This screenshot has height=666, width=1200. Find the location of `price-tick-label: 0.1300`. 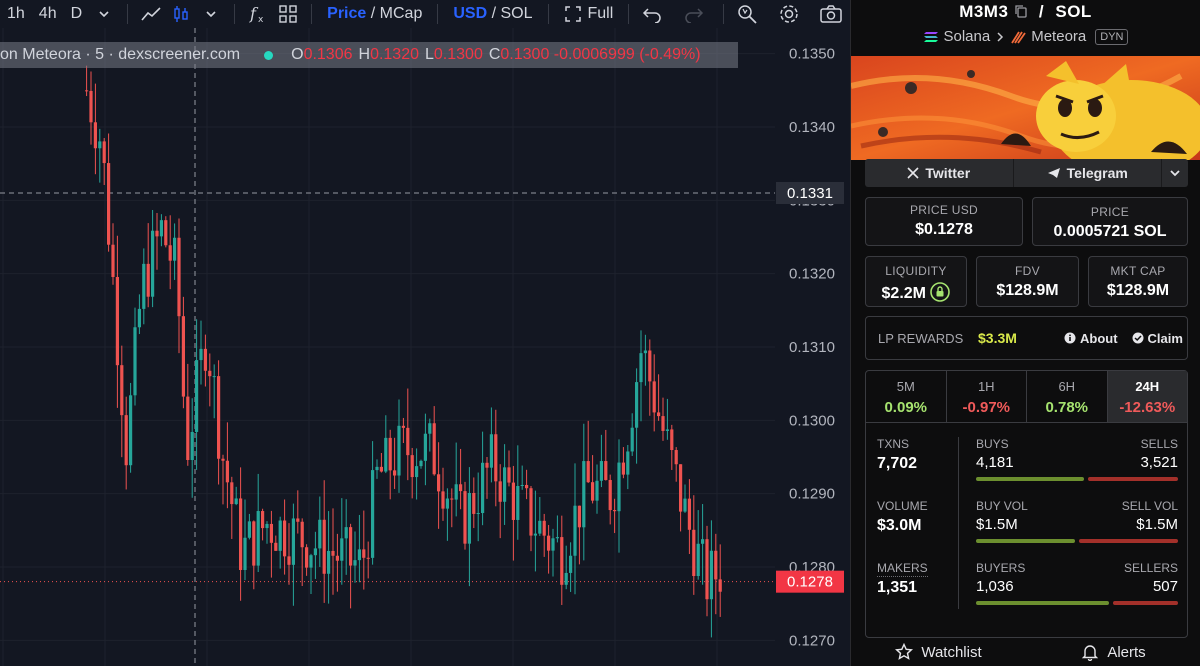

price-tick-label: 0.1300 is located at coordinates (812, 420).